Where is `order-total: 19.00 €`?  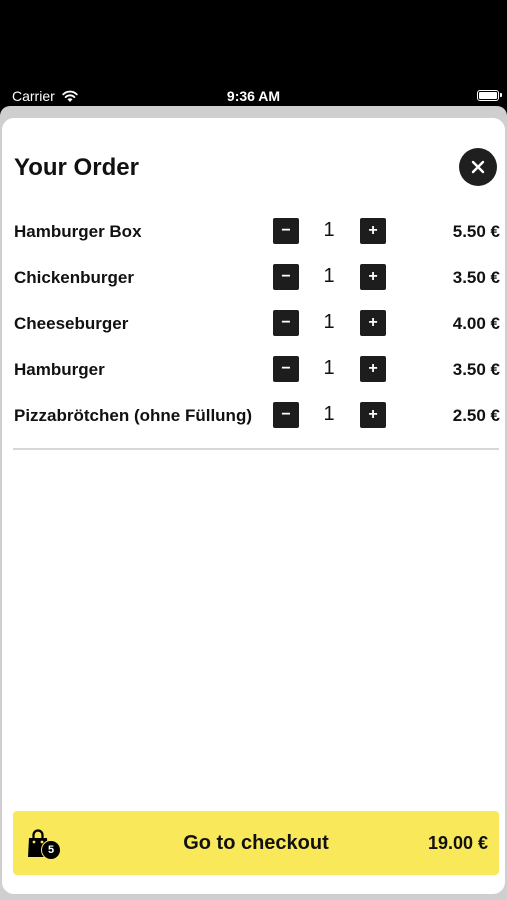
order-total: 19.00 € is located at coordinates (457, 843).